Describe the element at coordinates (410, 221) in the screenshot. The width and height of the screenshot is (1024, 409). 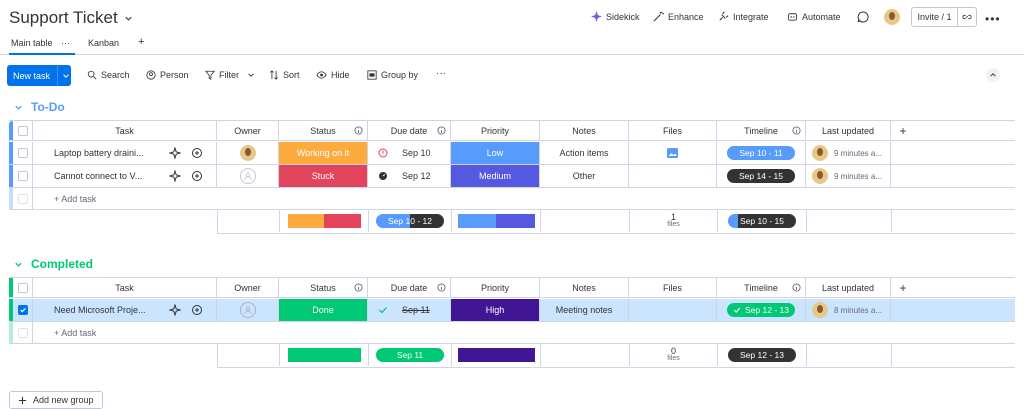
I see `summary-due: Sep 10 - 12` at that location.